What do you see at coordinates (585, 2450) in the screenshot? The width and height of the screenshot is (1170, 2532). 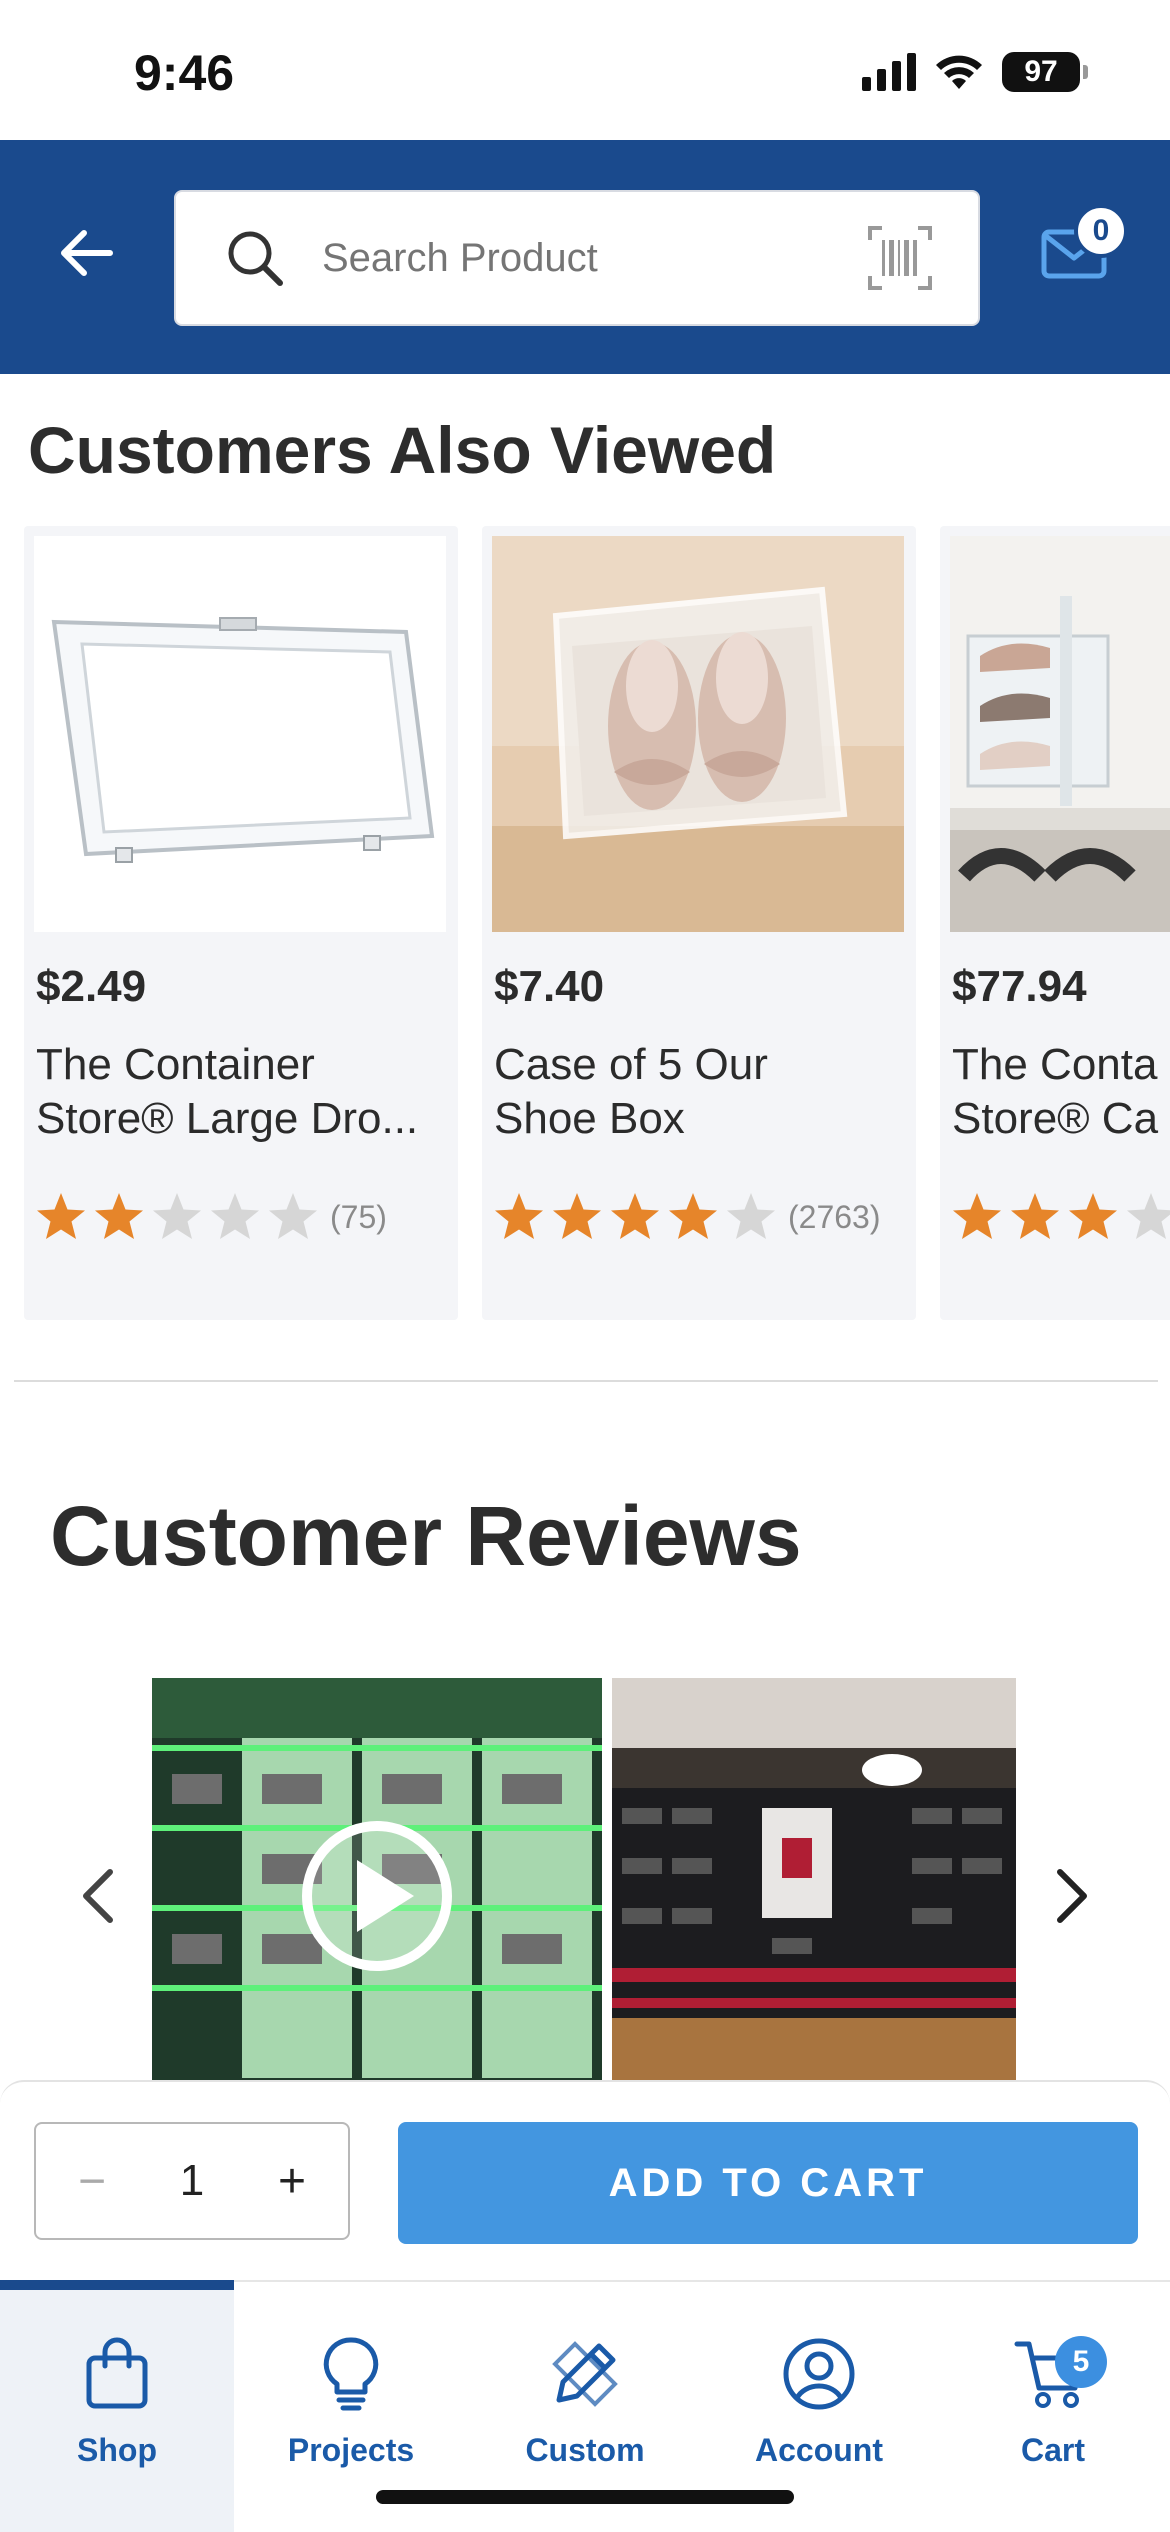 I see `nav-label: Custom` at bounding box center [585, 2450].